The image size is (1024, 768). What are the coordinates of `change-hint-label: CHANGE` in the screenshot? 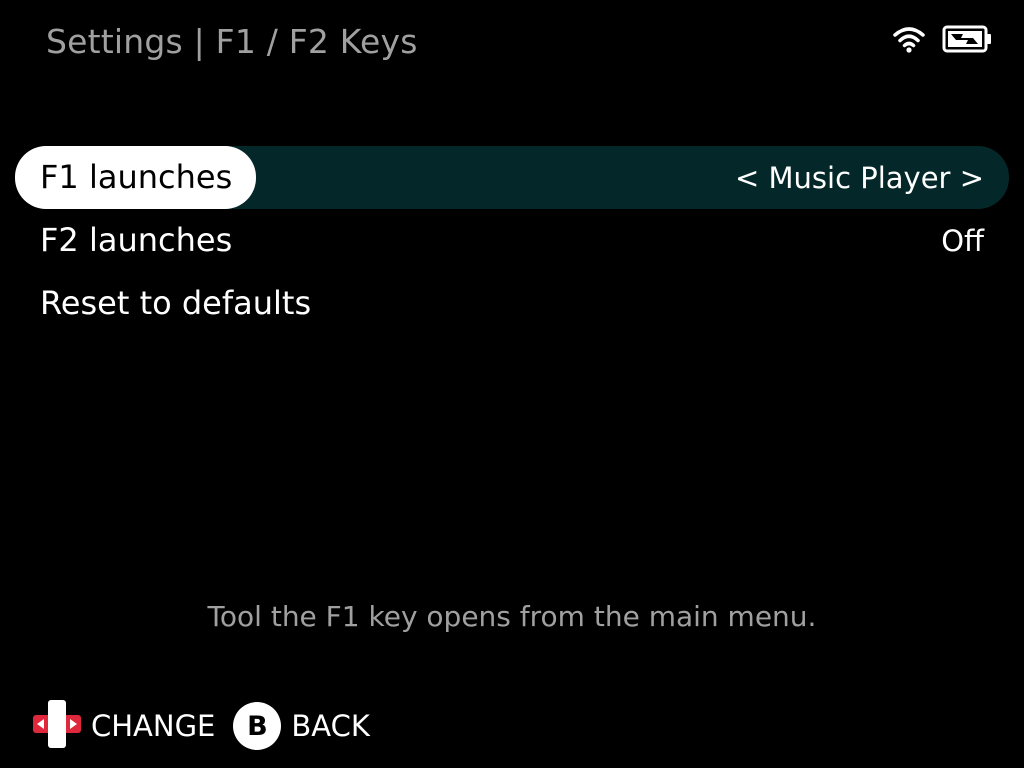 It's located at (153, 726).